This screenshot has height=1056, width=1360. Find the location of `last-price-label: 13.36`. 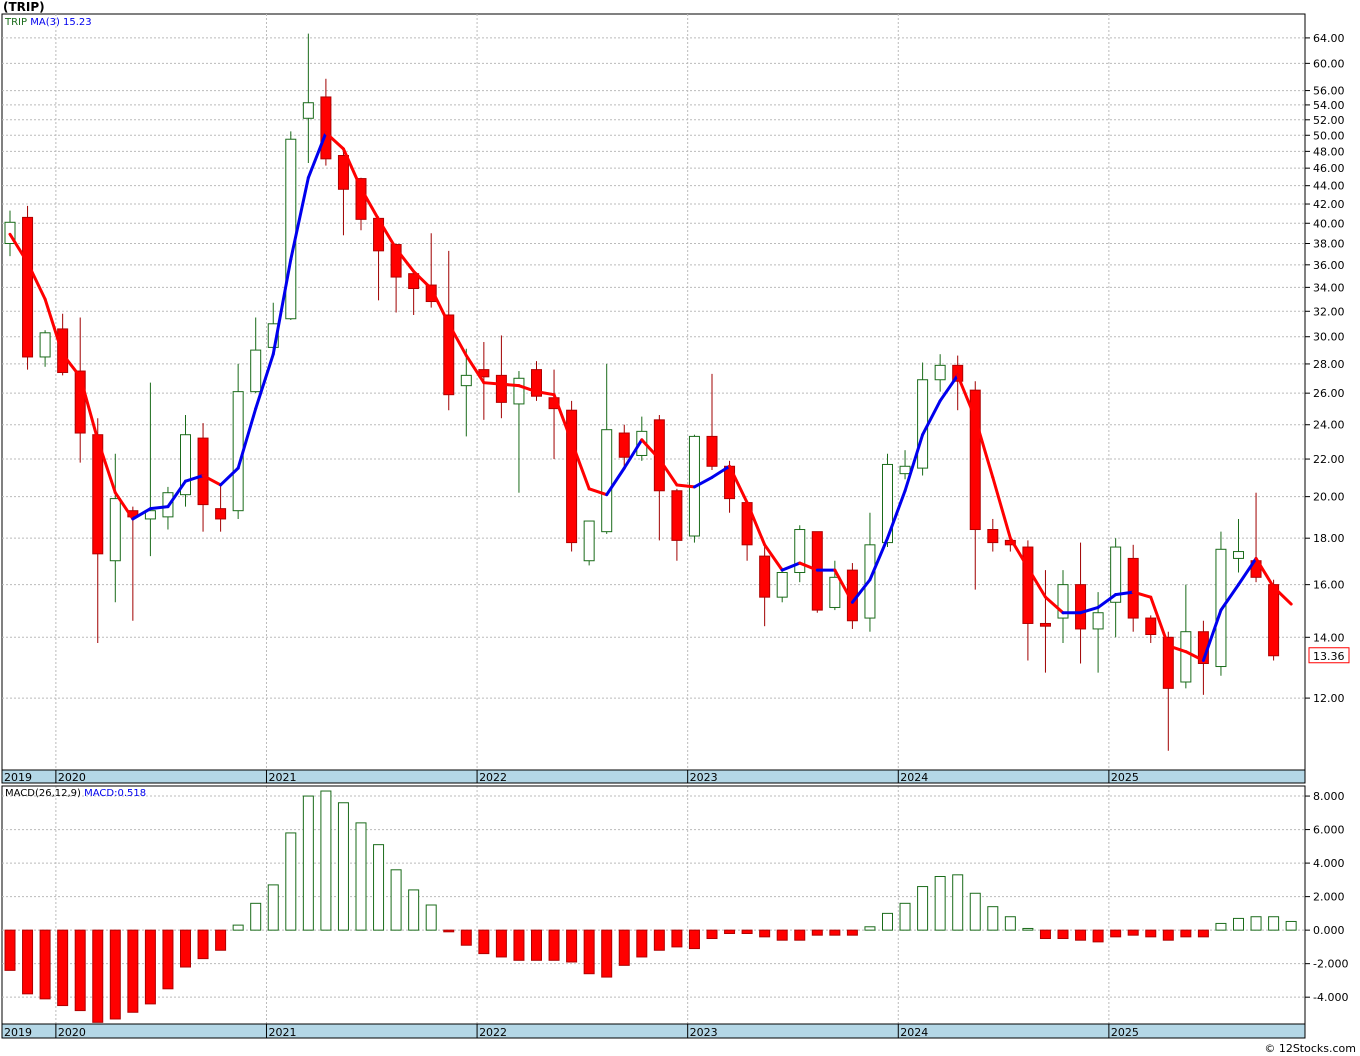

last-price-label: 13.36 is located at coordinates (1329, 656).